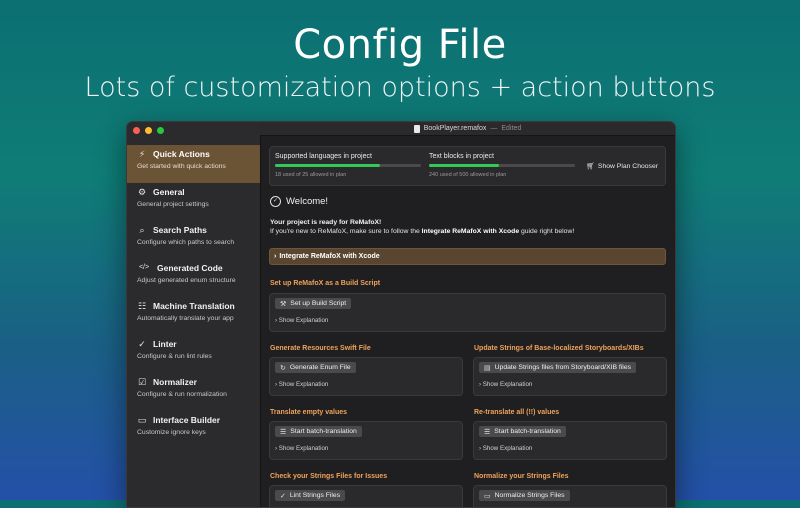 The height and width of the screenshot is (508, 800). Describe the element at coordinates (136, 130) in the screenshot. I see `close-window-button` at that location.